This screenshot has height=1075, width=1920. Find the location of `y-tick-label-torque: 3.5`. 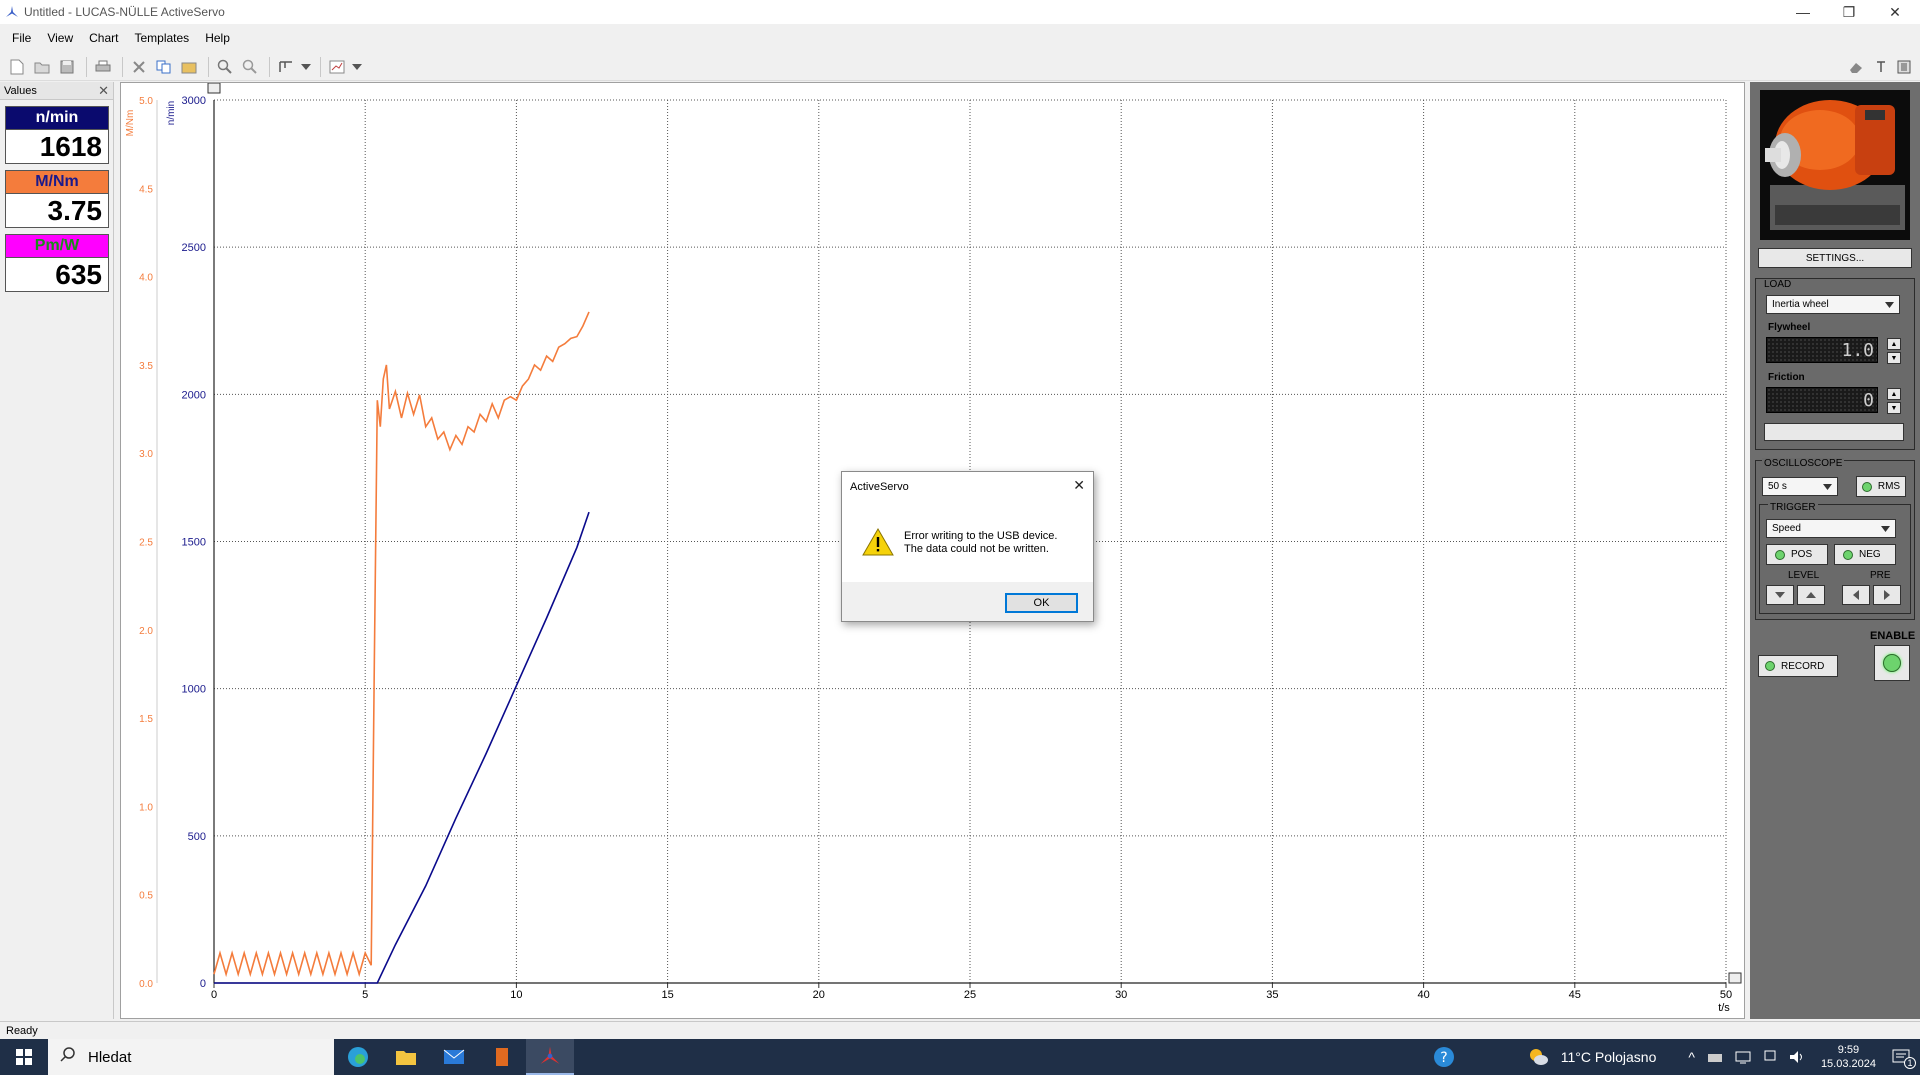

y-tick-label-torque: 3.5 is located at coordinates (146, 366).